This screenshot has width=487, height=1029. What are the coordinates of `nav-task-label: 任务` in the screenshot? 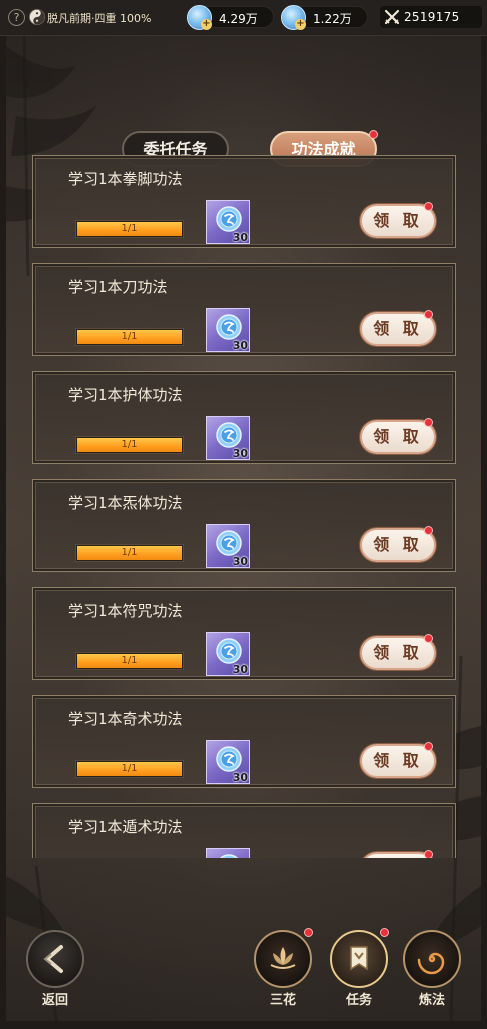 It's located at (358, 1000).